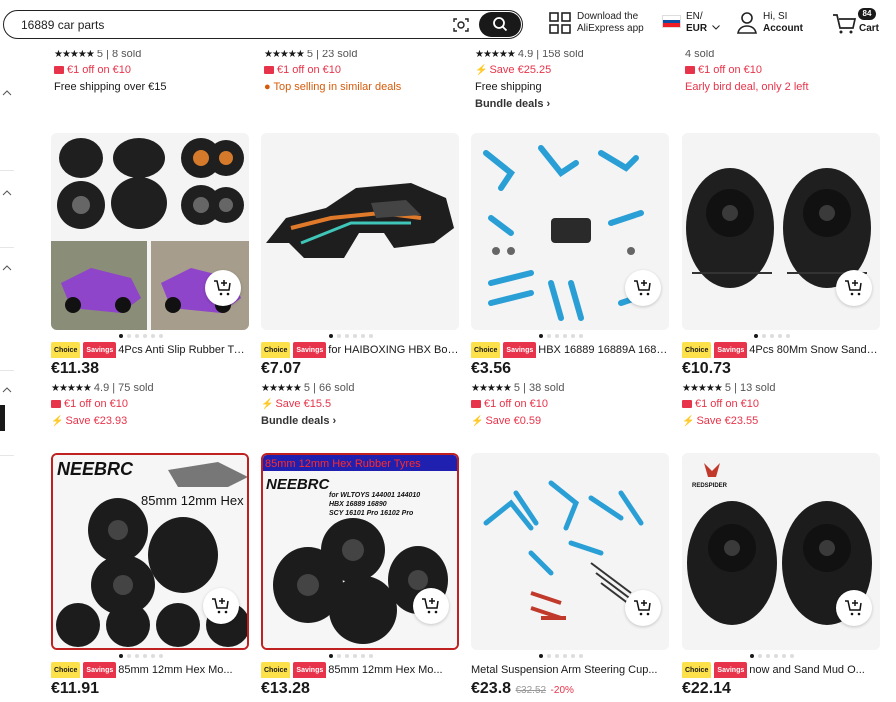 Image resolution: width=896 pixels, height=702 pixels. I want to click on language-label: EN/, so click(694, 16).